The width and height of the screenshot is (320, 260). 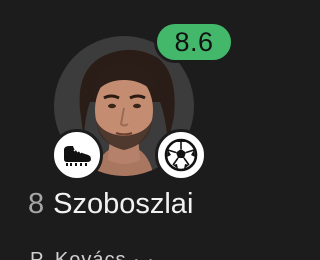 What do you see at coordinates (123, 204) in the screenshot?
I see `player-name: Szoboszlai` at bounding box center [123, 204].